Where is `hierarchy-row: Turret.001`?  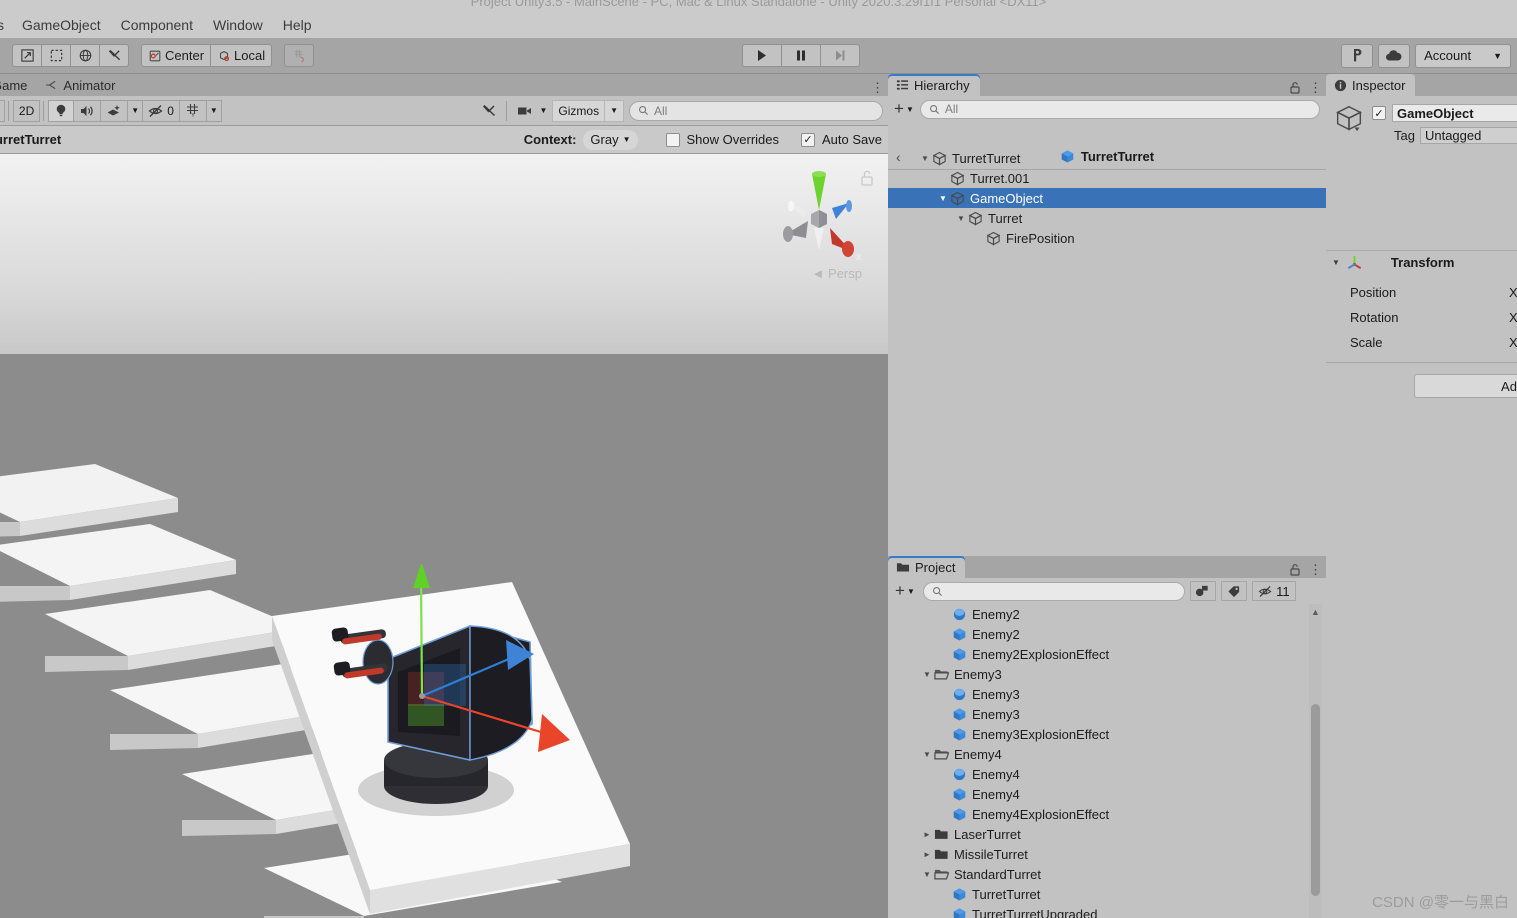
hierarchy-row: Turret.001 is located at coordinates (1107, 178).